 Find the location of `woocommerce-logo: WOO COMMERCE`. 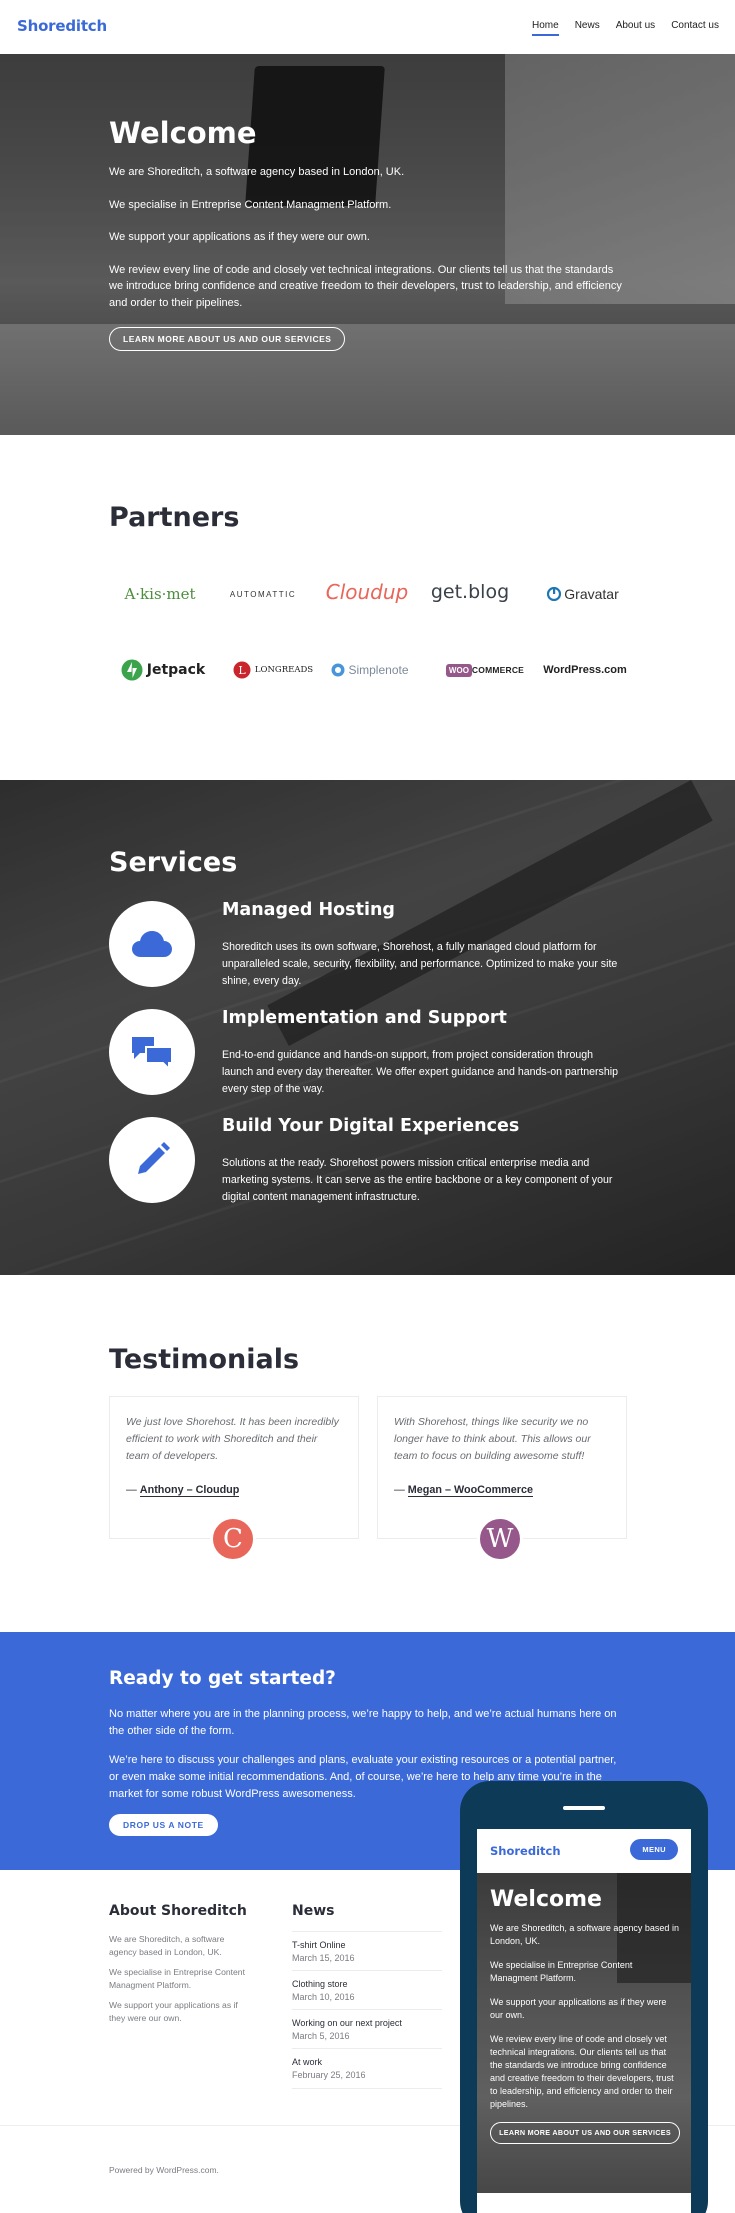

woocommerce-logo: WOO COMMERCE is located at coordinates (485, 670).